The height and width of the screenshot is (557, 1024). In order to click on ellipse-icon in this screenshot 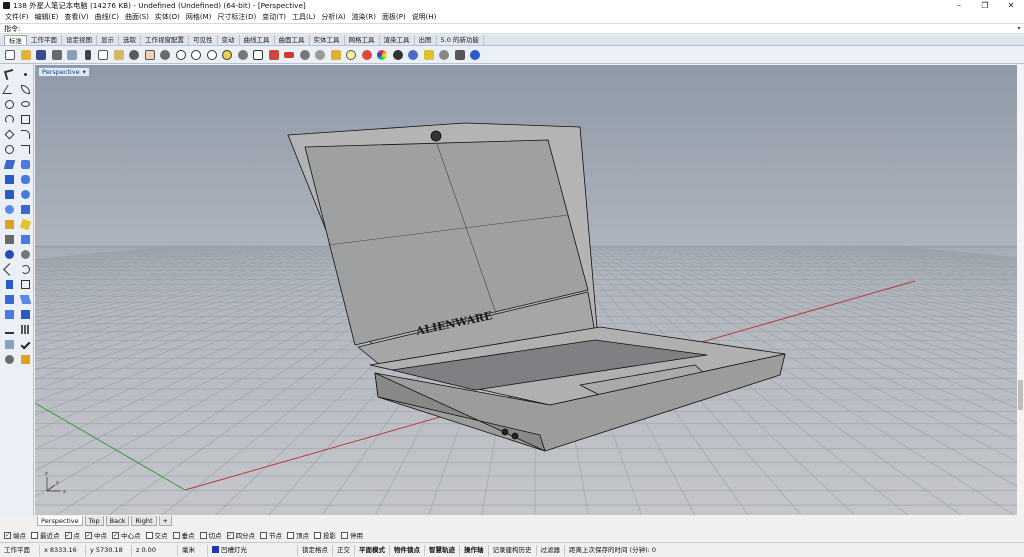, I will do `click(25, 104)`.